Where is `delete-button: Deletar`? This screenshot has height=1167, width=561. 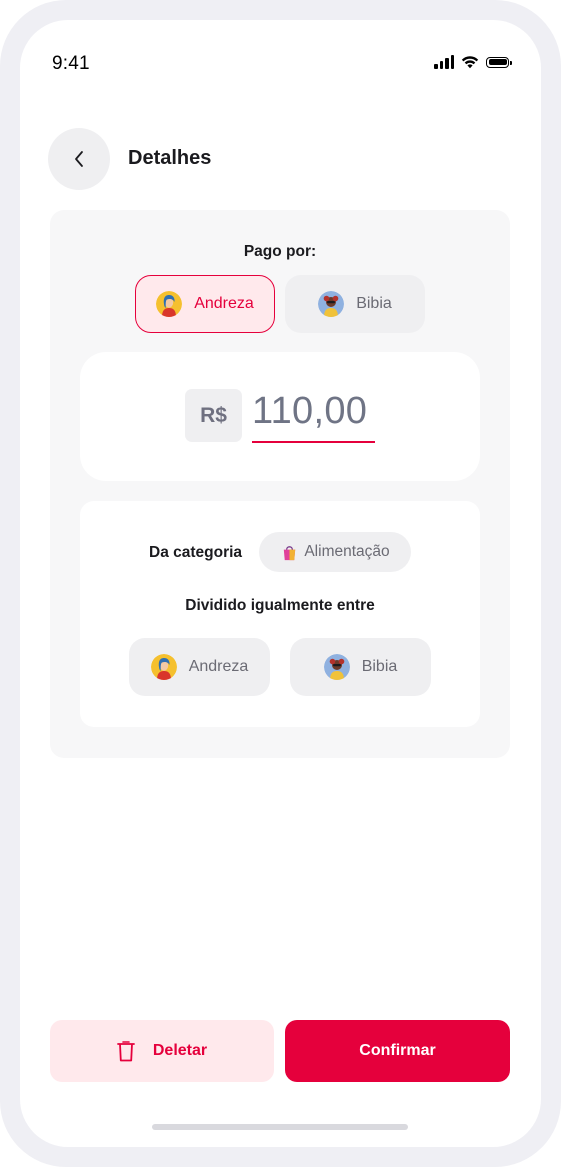
delete-button: Deletar is located at coordinates (162, 1051).